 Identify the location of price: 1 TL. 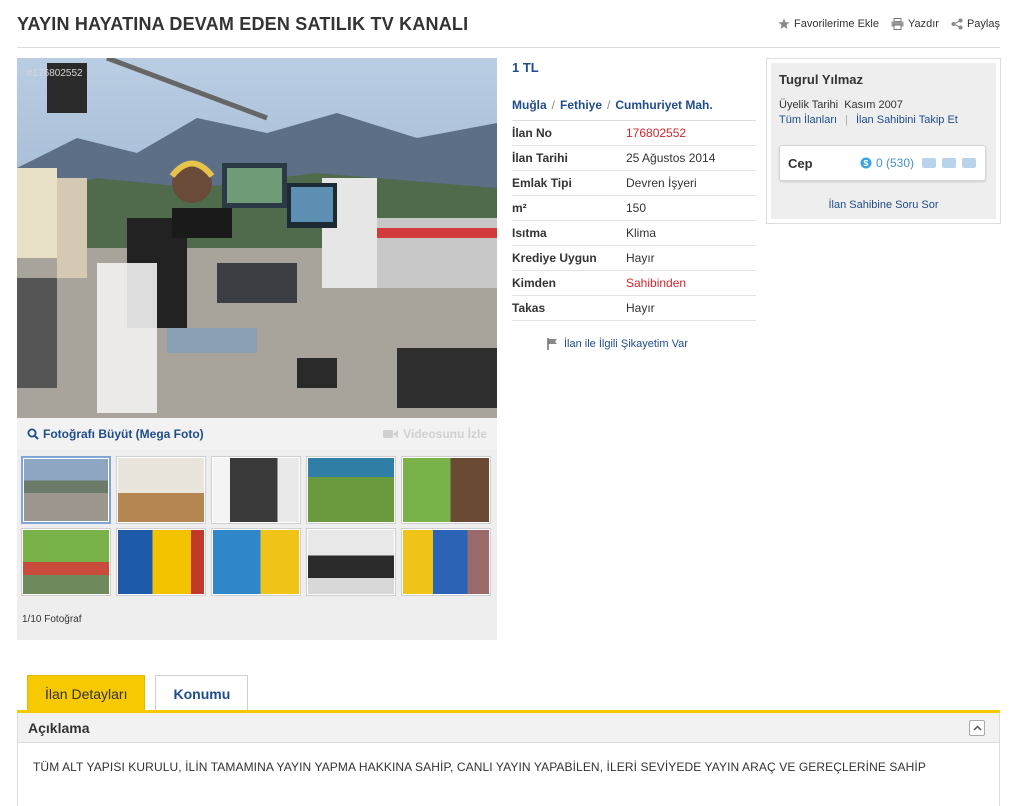
(525, 67).